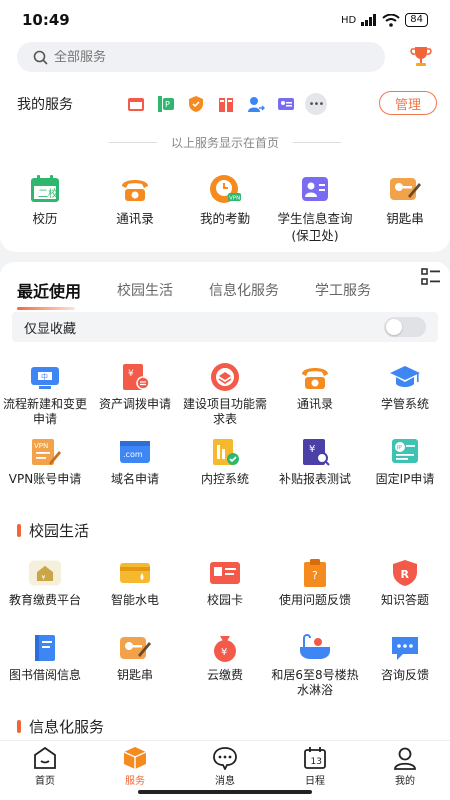  What do you see at coordinates (136, 104) in the screenshot?
I see `calendar-mini-icon` at bounding box center [136, 104].